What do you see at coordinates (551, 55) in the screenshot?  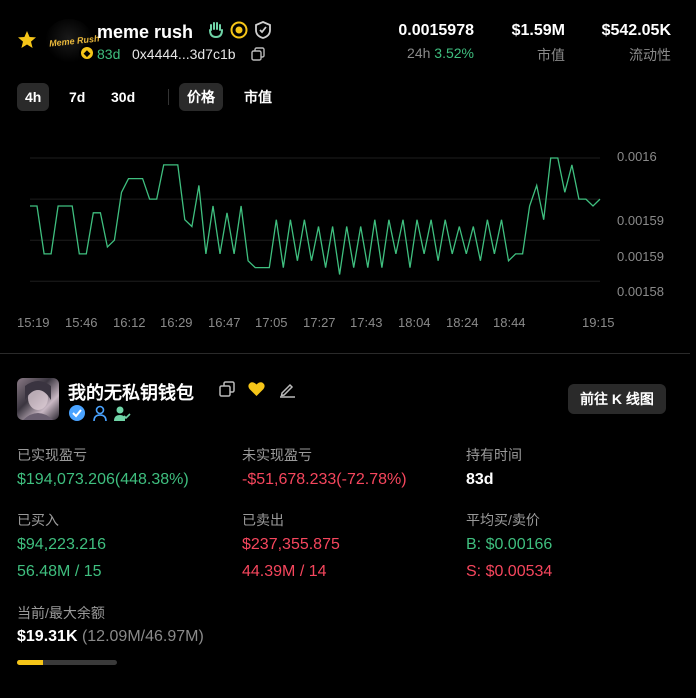 I see `market-cap-label: 市值` at bounding box center [551, 55].